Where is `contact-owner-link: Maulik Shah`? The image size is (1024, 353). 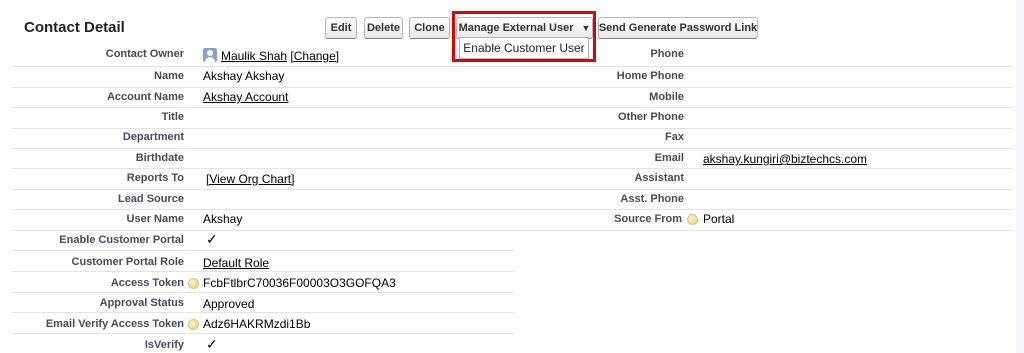
contact-owner-link: Maulik Shah is located at coordinates (254, 56).